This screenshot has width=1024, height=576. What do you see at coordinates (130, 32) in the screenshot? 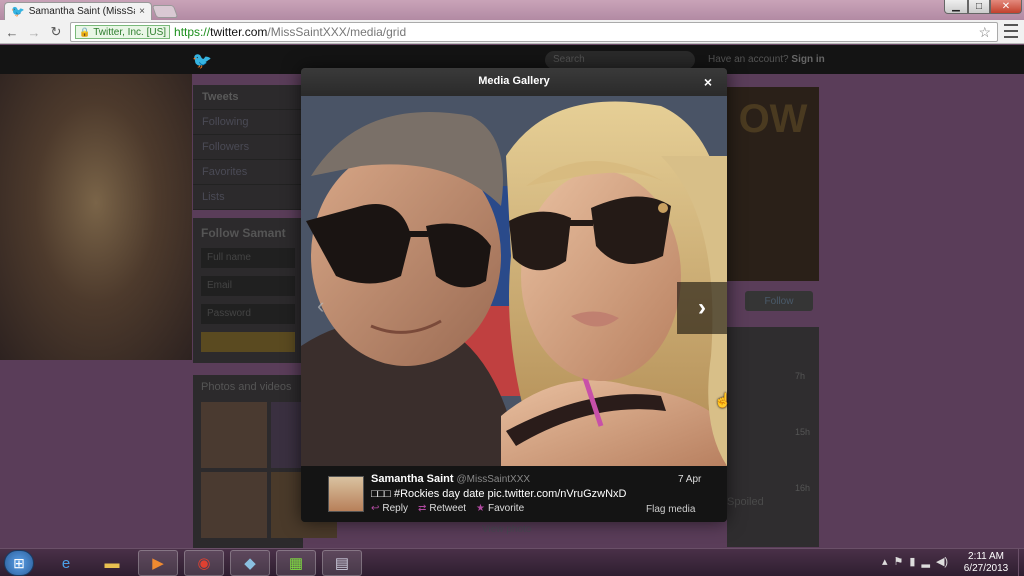
I see `ev-badge-text: Twitter, Inc. [US]` at bounding box center [130, 32].